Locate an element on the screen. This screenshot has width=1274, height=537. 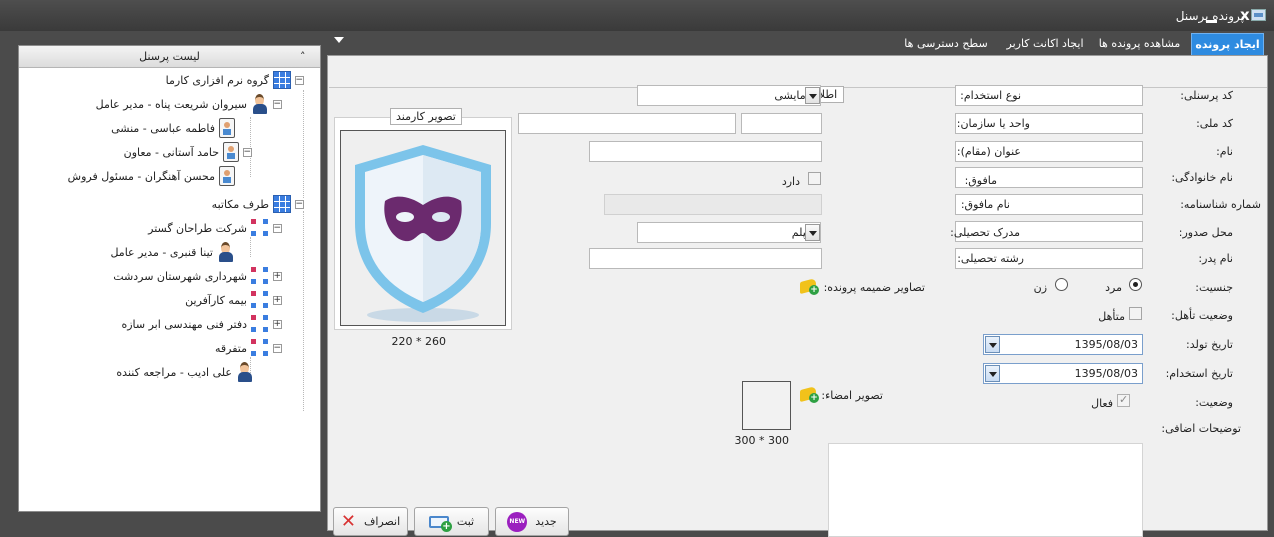
tree-item: محسن آهنگران - مسئول فروش is located at coordinates (151, 176).